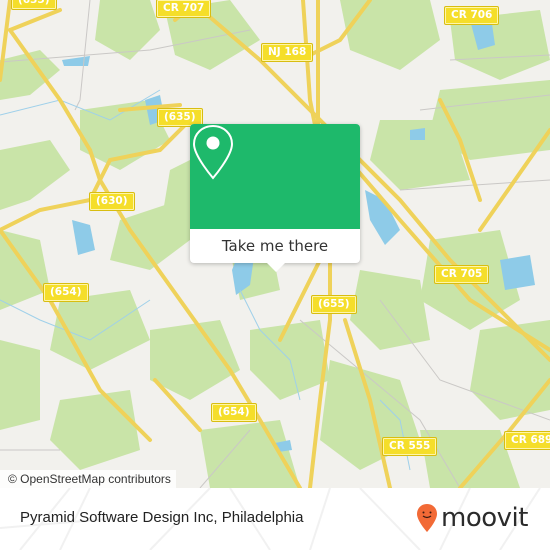  What do you see at coordinates (213, 152) in the screenshot?
I see `map-pin-icon` at bounding box center [213, 152].